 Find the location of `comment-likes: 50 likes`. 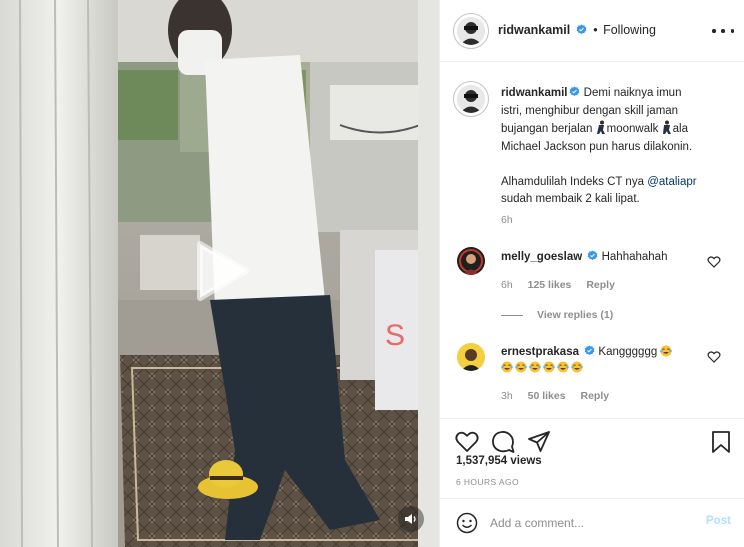

comment-likes: 50 likes is located at coordinates (547, 396).